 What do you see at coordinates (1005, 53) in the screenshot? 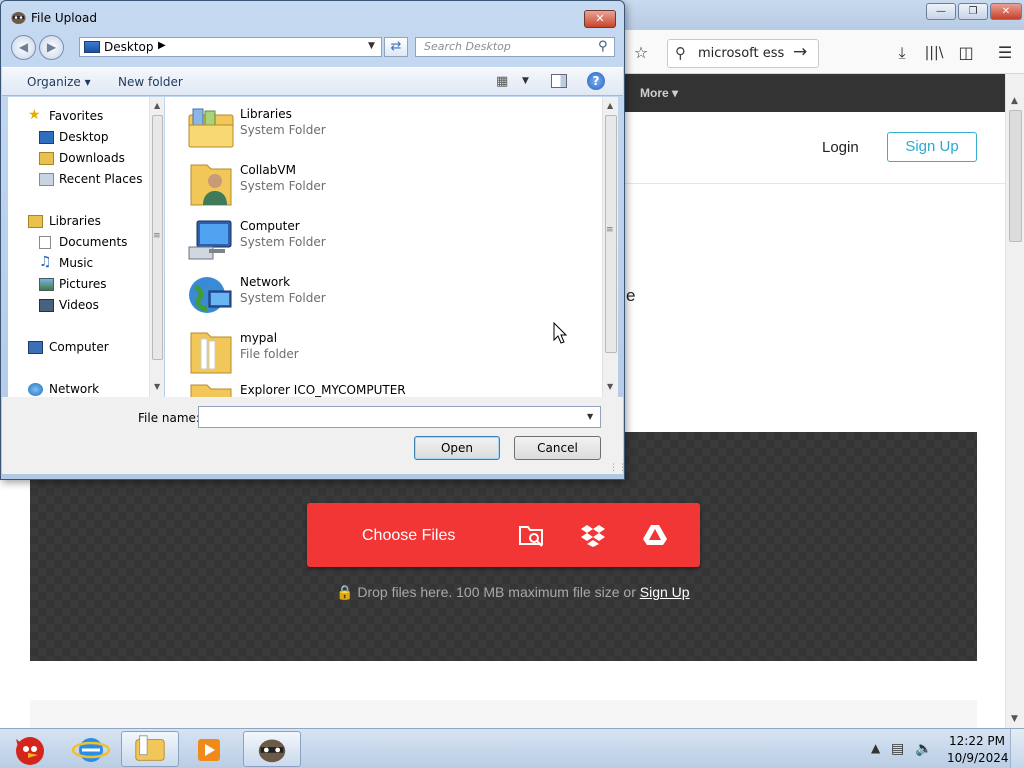
I see `menu-icon: ☰` at bounding box center [1005, 53].